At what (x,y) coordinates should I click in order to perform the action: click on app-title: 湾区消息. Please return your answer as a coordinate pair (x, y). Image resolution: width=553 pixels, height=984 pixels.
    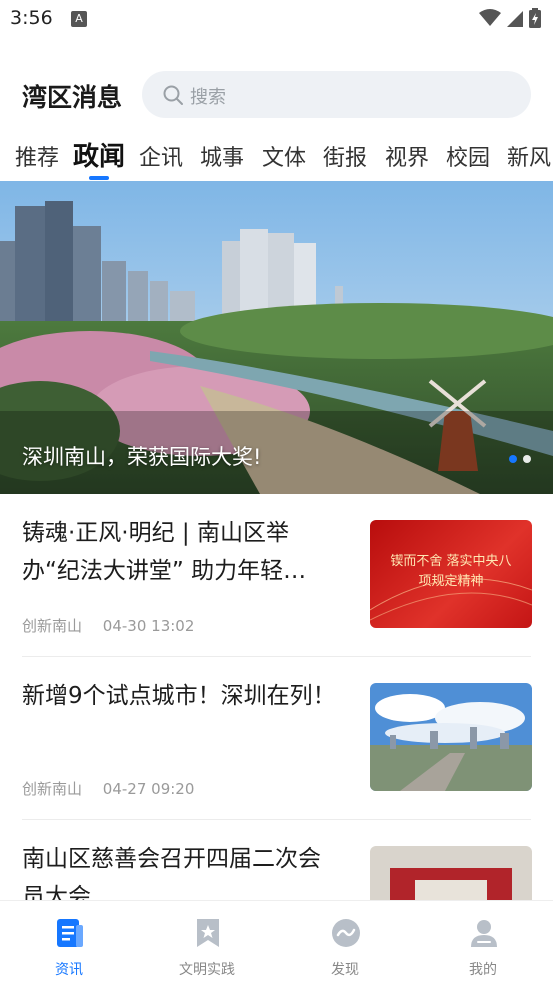
    Looking at the image, I should click on (72, 97).